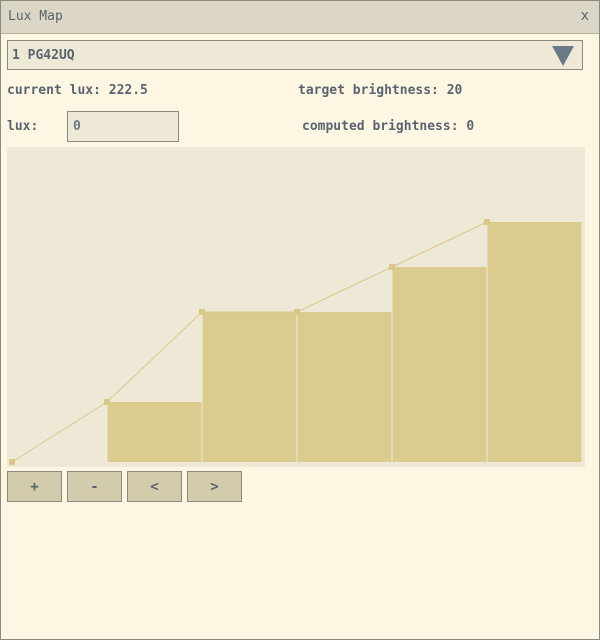 The image size is (600, 640). What do you see at coordinates (388, 126) in the screenshot?
I see `computed-brightness-readout: computed brightness: 0` at bounding box center [388, 126].